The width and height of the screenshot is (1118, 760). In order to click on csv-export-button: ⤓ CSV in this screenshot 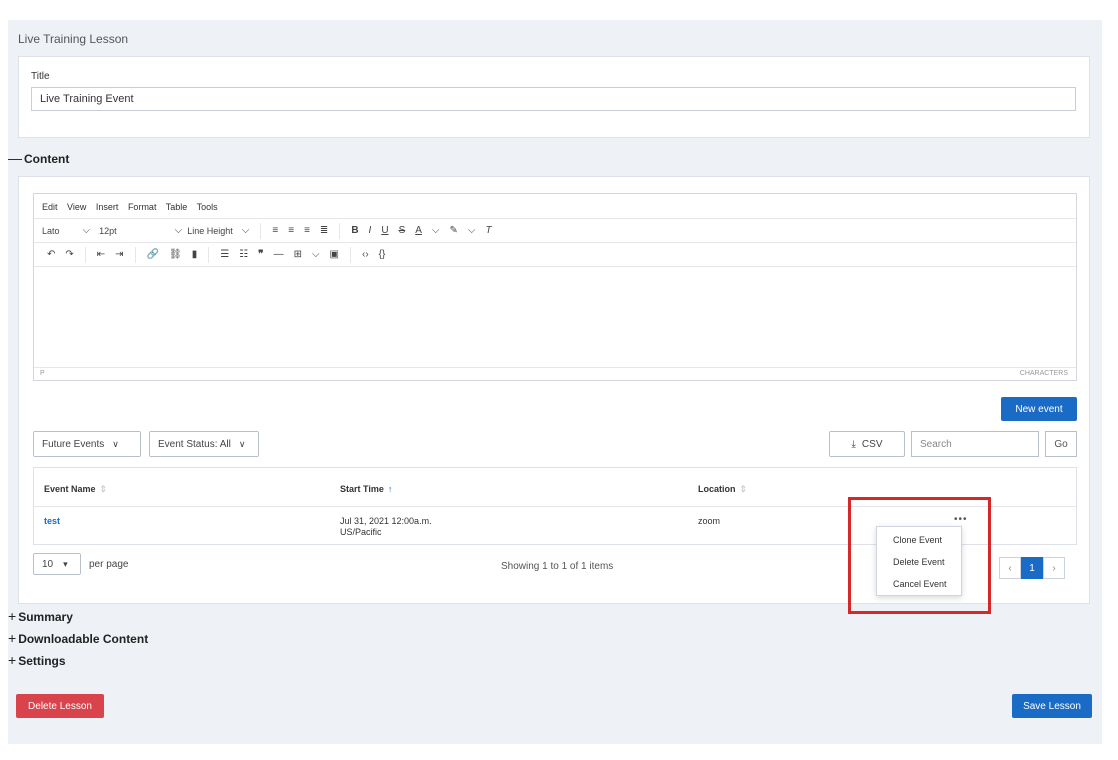, I will do `click(867, 444)`.